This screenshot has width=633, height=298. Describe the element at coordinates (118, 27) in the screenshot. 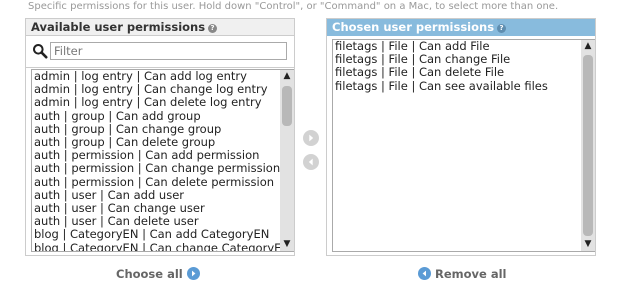

I see `available-title-text: Available user permissions` at that location.